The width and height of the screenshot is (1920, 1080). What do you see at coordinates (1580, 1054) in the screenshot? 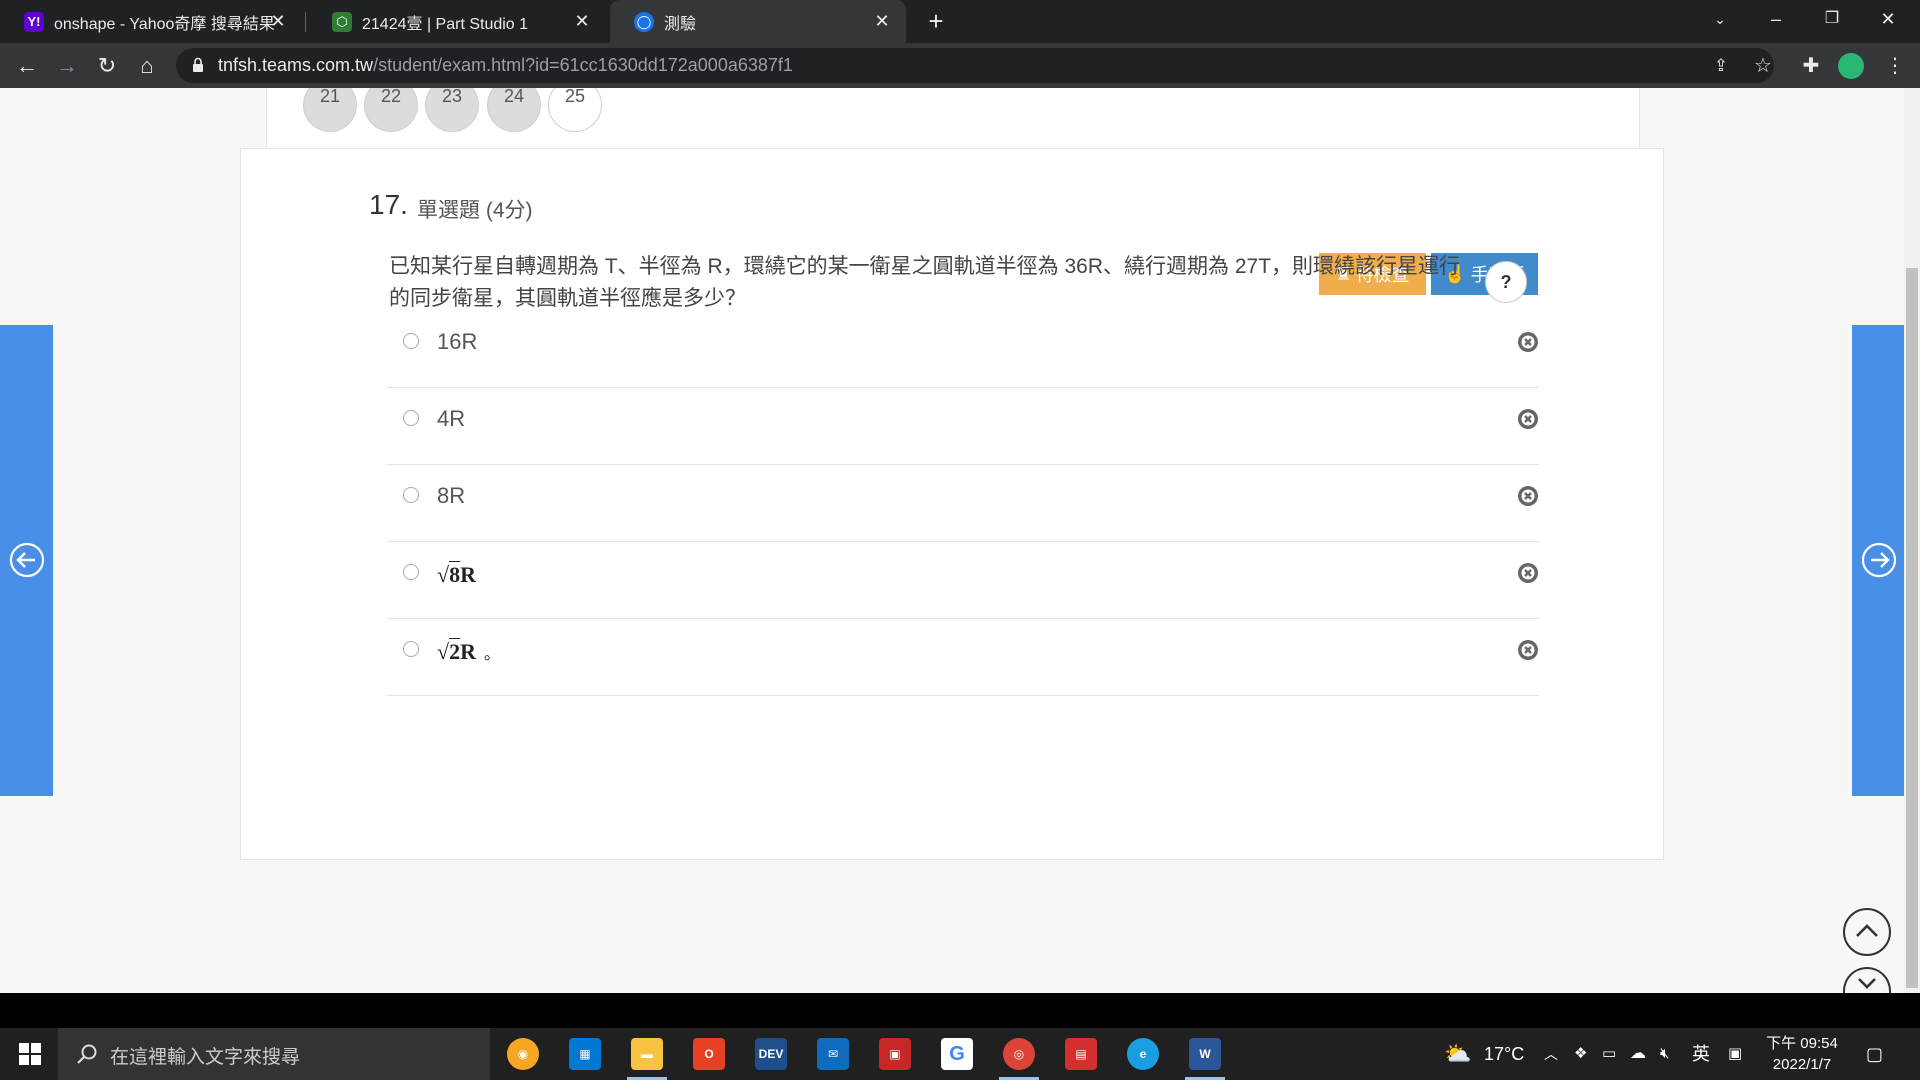
I see `dropbox-icon: ❖` at bounding box center [1580, 1054].